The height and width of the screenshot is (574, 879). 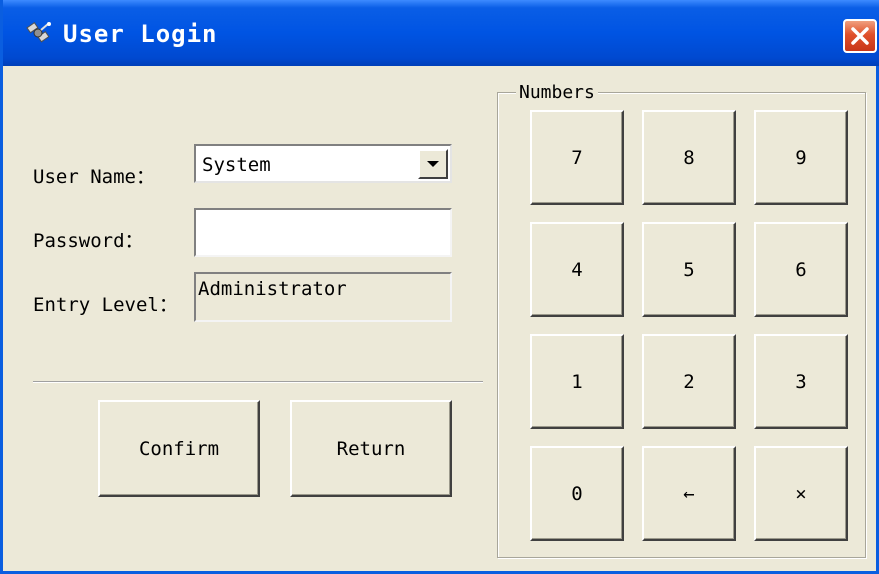 I want to click on numbers-legend: Numbers, so click(x=557, y=92).